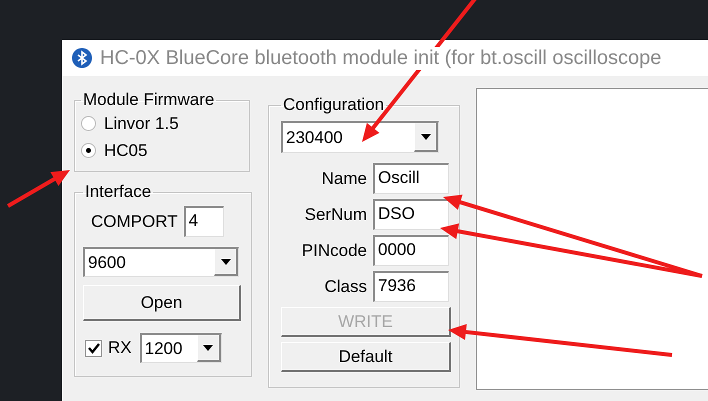 The width and height of the screenshot is (708, 401). Describe the element at coordinates (366, 357) in the screenshot. I see `default-button: Default` at that location.